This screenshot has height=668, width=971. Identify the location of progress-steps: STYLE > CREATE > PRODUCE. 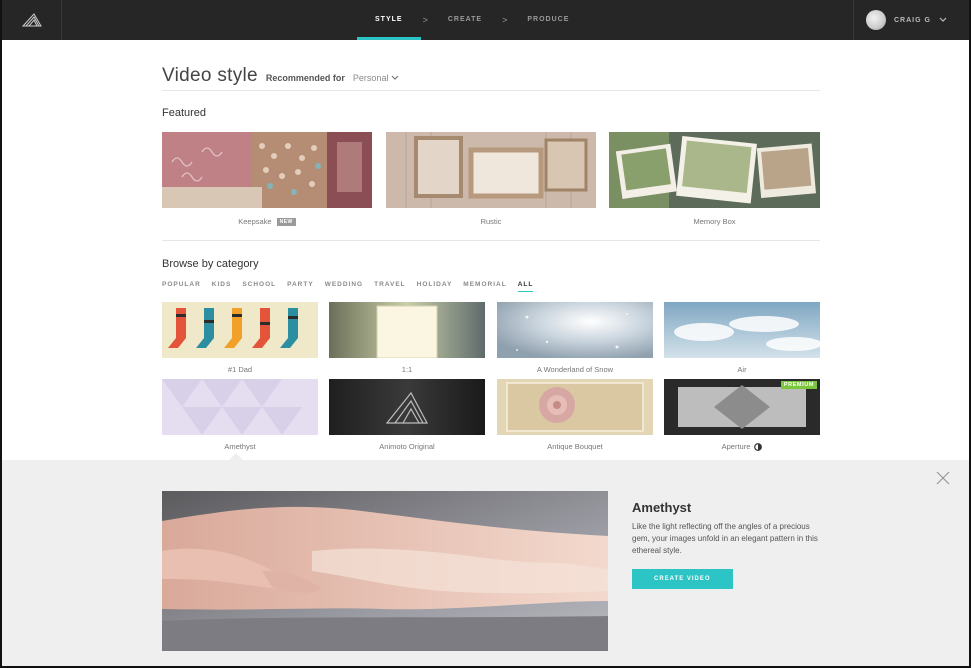
(472, 20).